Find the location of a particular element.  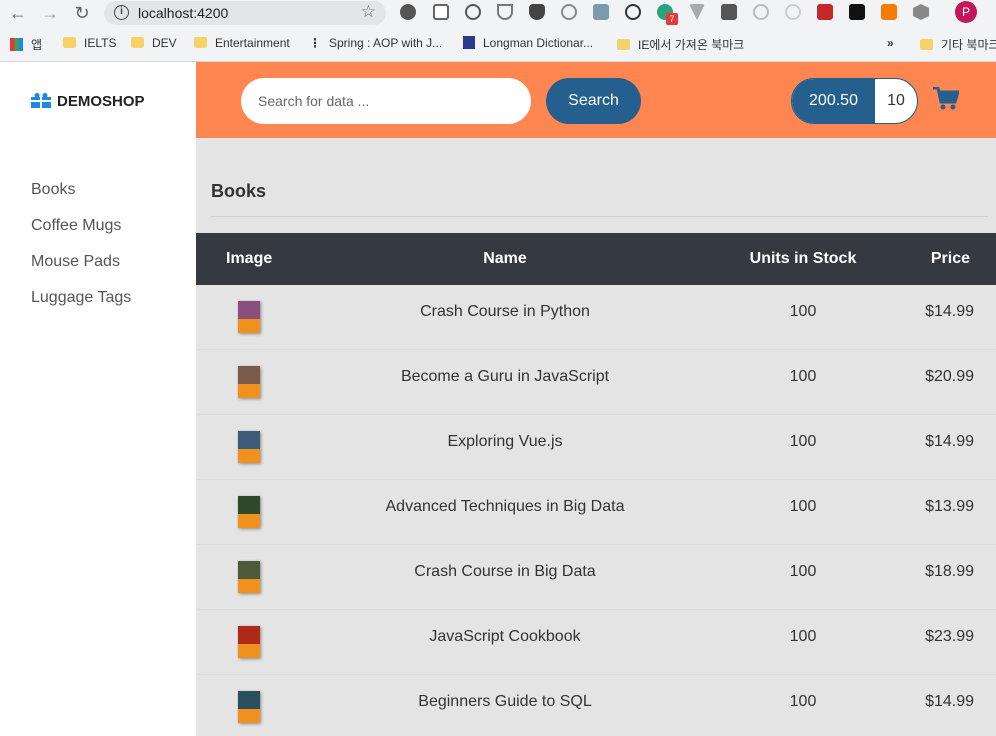

bookmark-label: DEV is located at coordinates (164, 43).